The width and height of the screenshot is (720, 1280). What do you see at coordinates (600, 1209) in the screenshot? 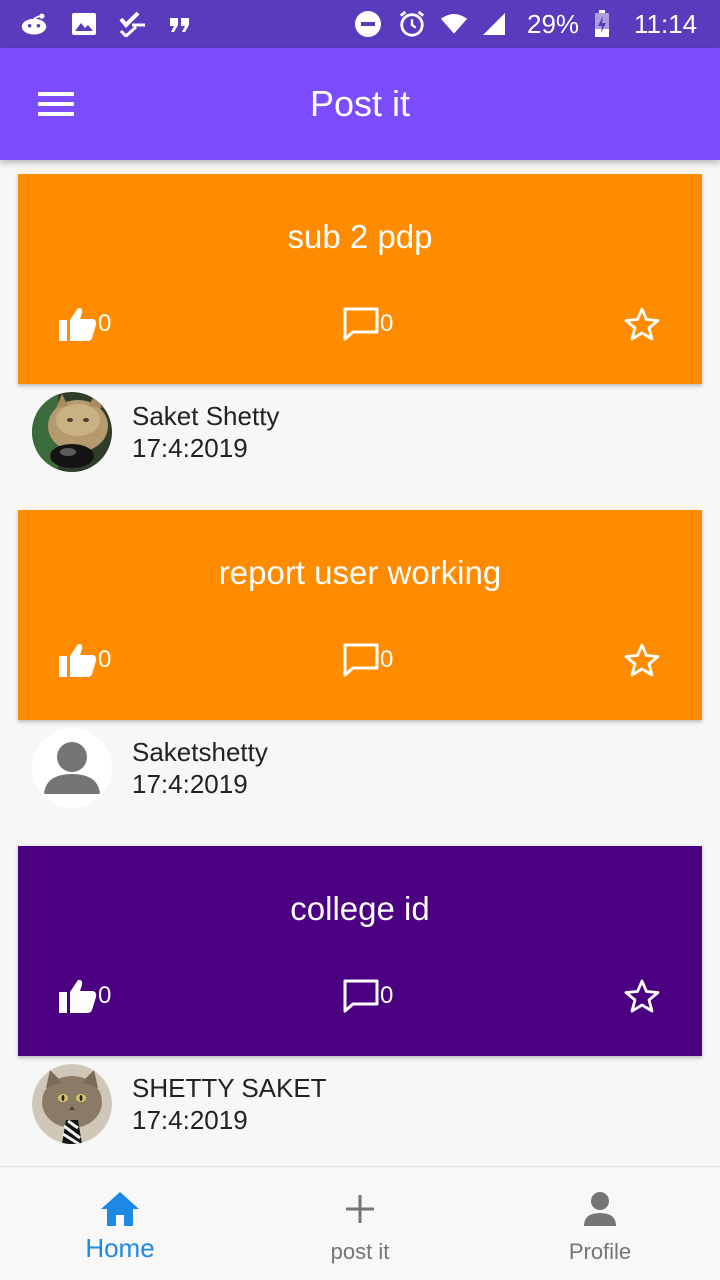
I see `person-icon` at bounding box center [600, 1209].